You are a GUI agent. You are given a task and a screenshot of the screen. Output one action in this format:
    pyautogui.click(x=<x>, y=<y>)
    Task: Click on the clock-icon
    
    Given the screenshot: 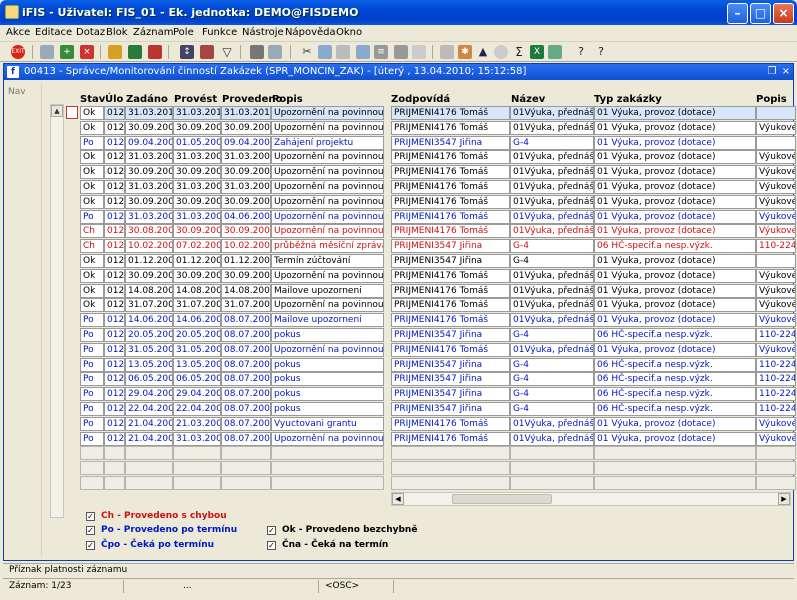 What is the action you would take?
    pyautogui.click(x=501, y=52)
    